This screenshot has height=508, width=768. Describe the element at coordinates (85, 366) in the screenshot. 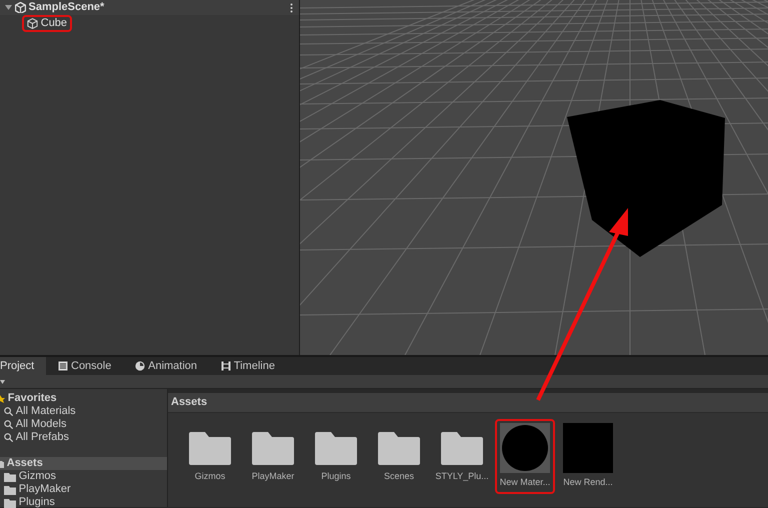

I see `panel-tab: Console` at that location.